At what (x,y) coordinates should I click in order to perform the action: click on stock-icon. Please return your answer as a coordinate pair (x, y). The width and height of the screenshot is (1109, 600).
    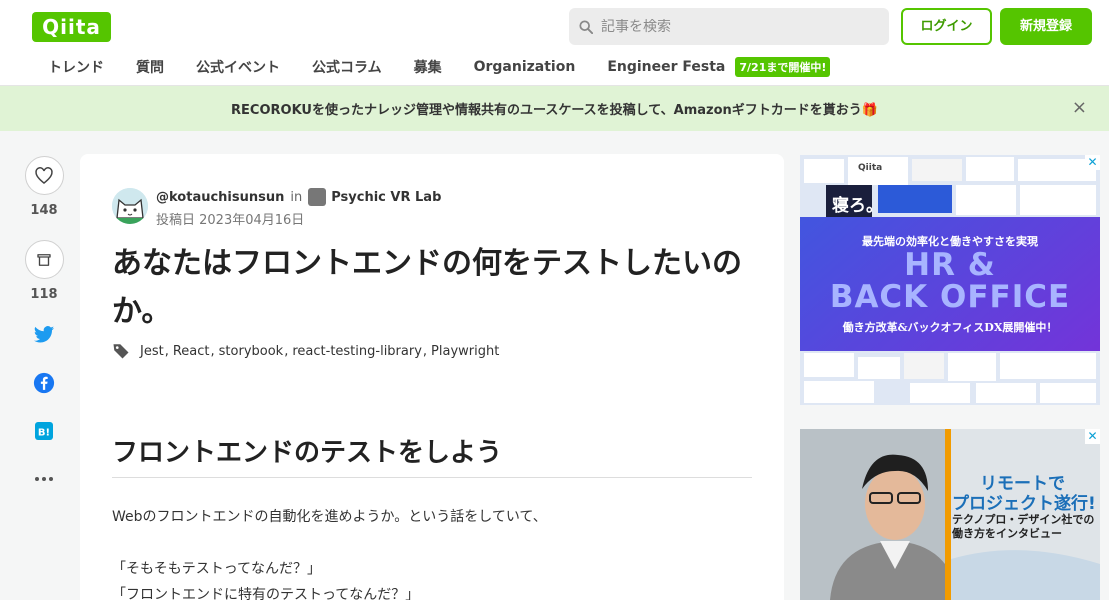
    Looking at the image, I should click on (44, 259).